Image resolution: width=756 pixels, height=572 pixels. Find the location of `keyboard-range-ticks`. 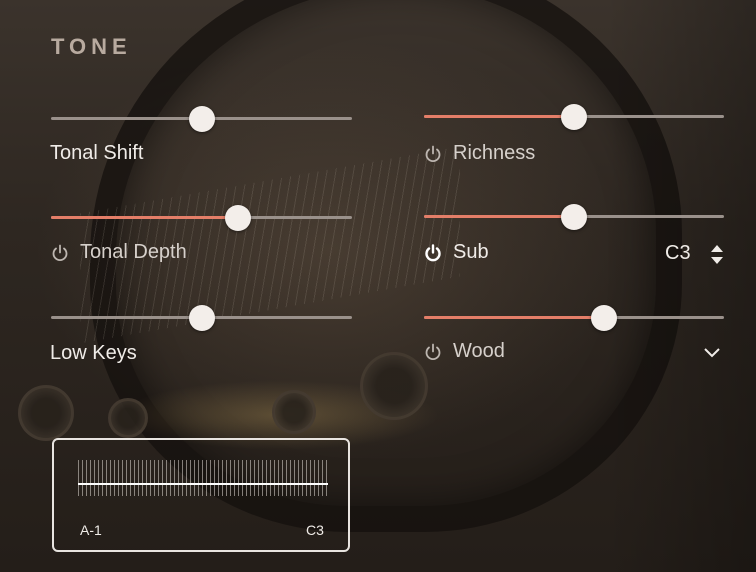

keyboard-range-ticks is located at coordinates (203, 478).